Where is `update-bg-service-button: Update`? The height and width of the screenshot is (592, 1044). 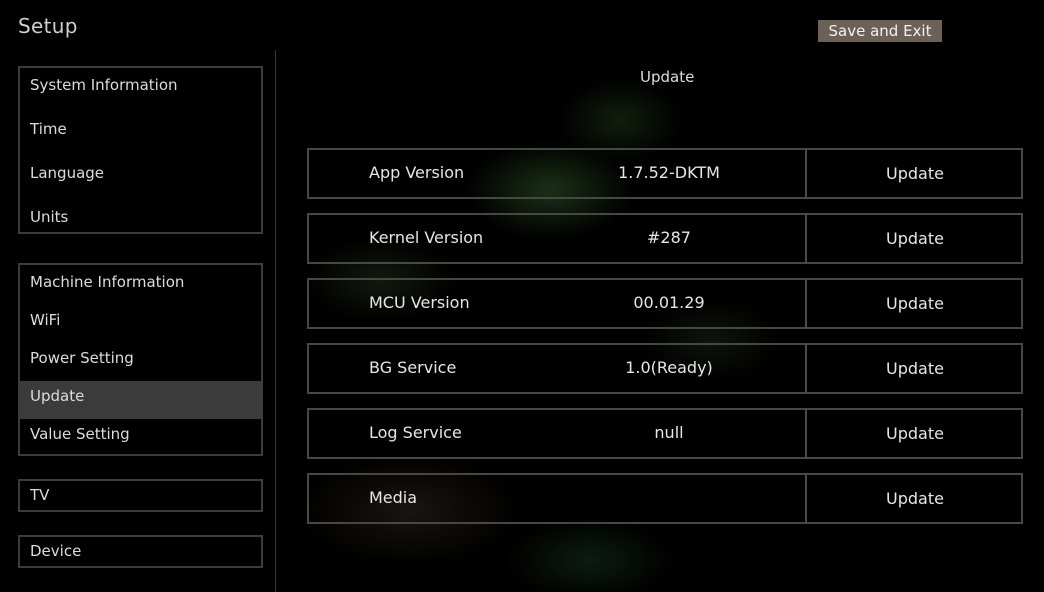 update-bg-service-button: Update is located at coordinates (914, 368).